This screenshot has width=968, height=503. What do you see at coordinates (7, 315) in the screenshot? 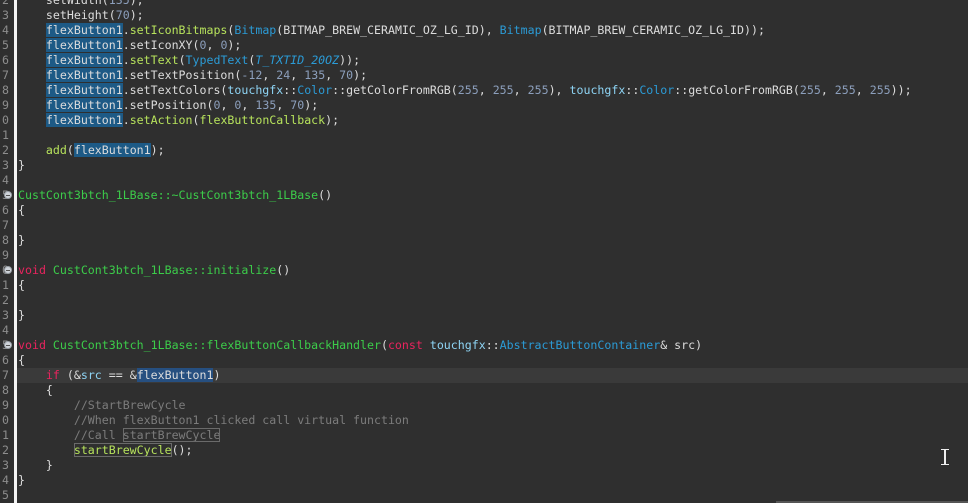
I see `line-number: 3` at bounding box center [7, 315].